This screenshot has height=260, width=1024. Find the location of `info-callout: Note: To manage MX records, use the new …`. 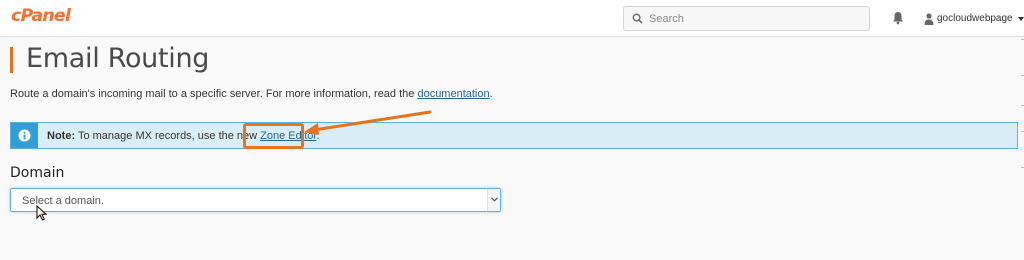

info-callout: Note: To manage MX records, use the new … is located at coordinates (514, 135).